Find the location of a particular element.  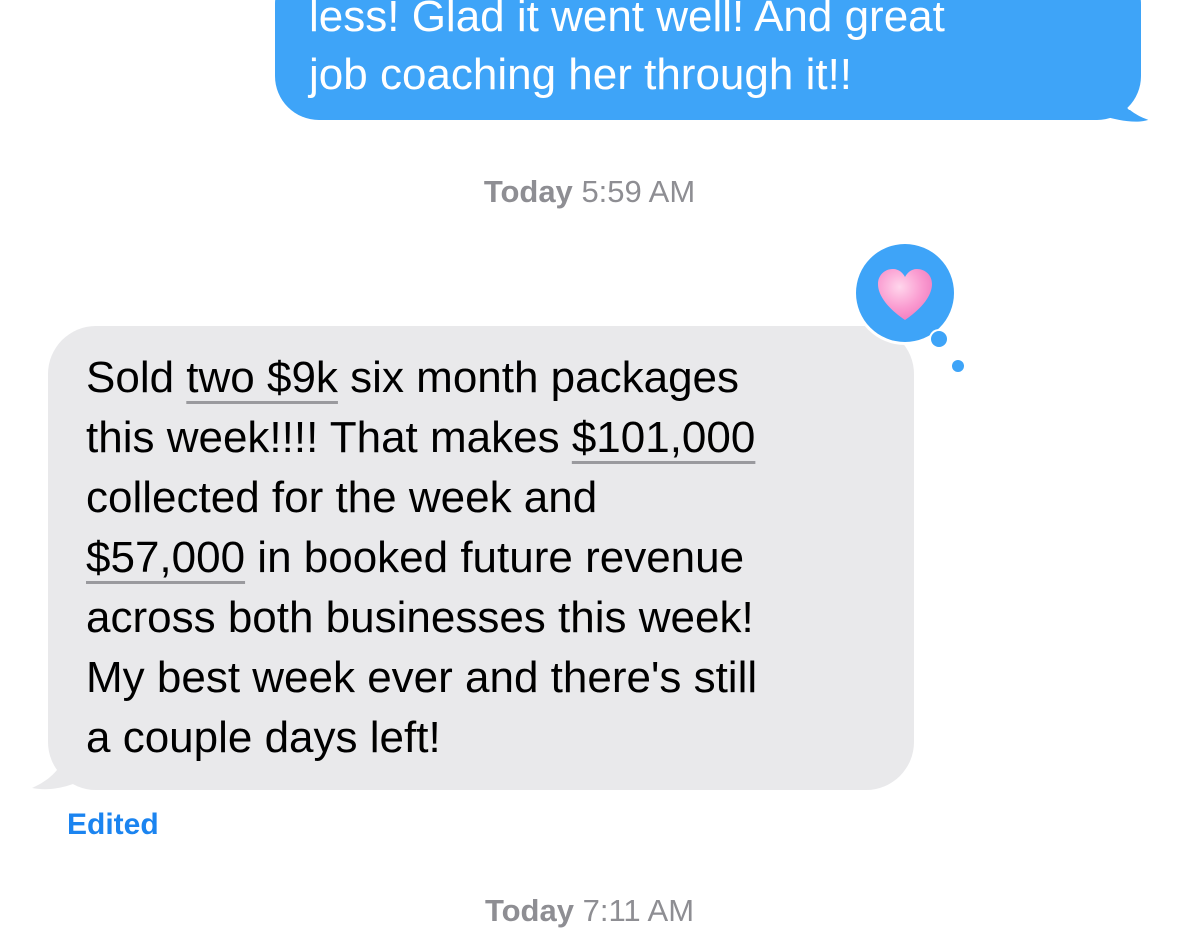

received-message-line: collected for the week and is located at coordinates (342, 497).